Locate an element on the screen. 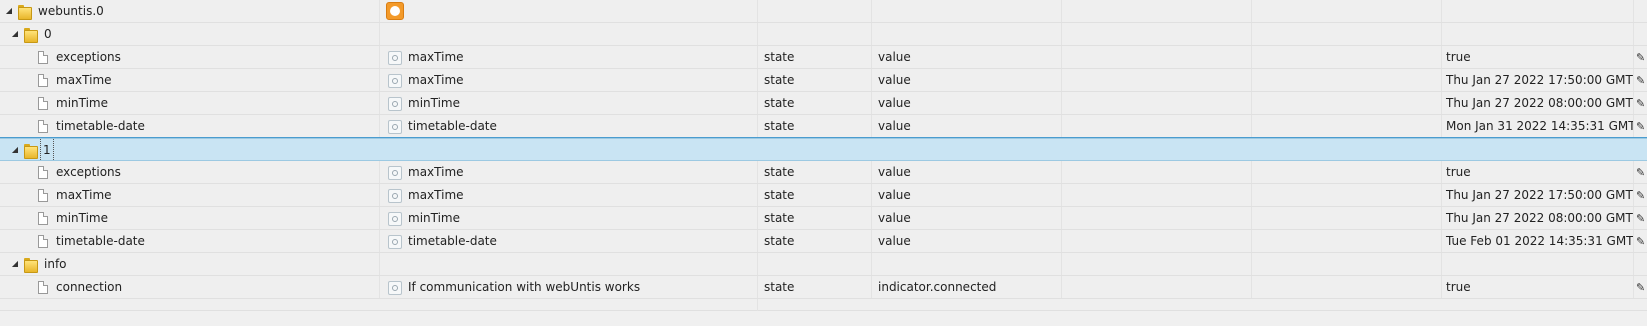 The width and height of the screenshot is (1647, 326). row-name: connection is located at coordinates (89, 287).